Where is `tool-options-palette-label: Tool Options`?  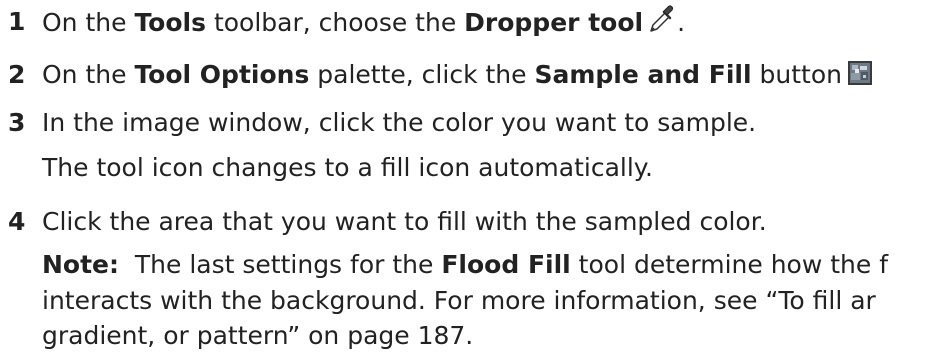
tool-options-palette-label: Tool Options is located at coordinates (222, 74).